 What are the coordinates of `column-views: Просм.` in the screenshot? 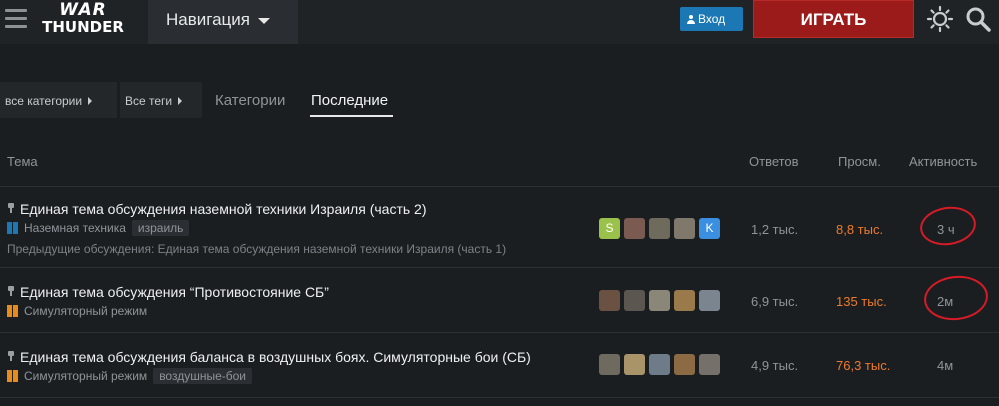 It's located at (859, 161).